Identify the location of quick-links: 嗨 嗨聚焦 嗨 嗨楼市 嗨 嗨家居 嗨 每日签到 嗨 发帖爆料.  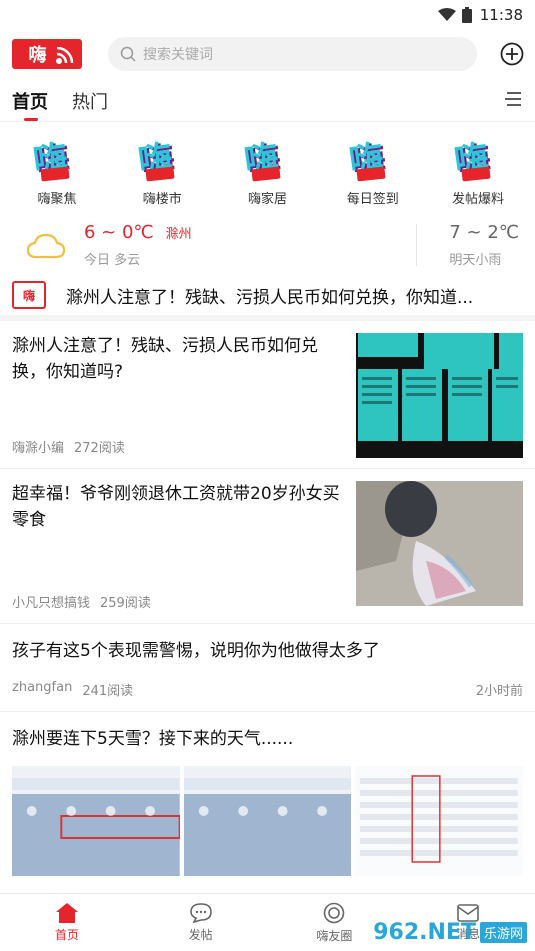
(267, 168).